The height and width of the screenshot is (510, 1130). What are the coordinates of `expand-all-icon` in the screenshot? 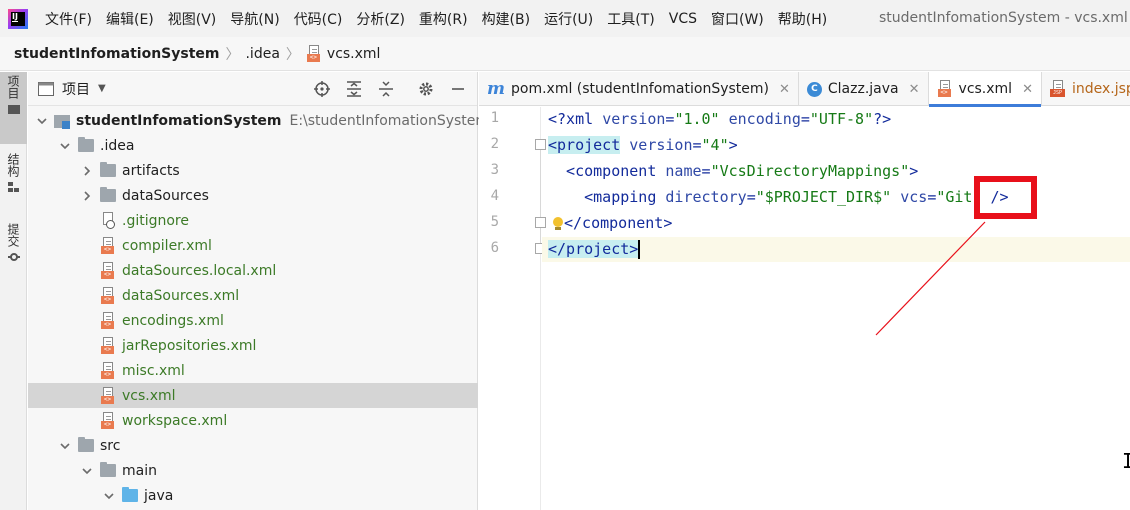 It's located at (354, 89).